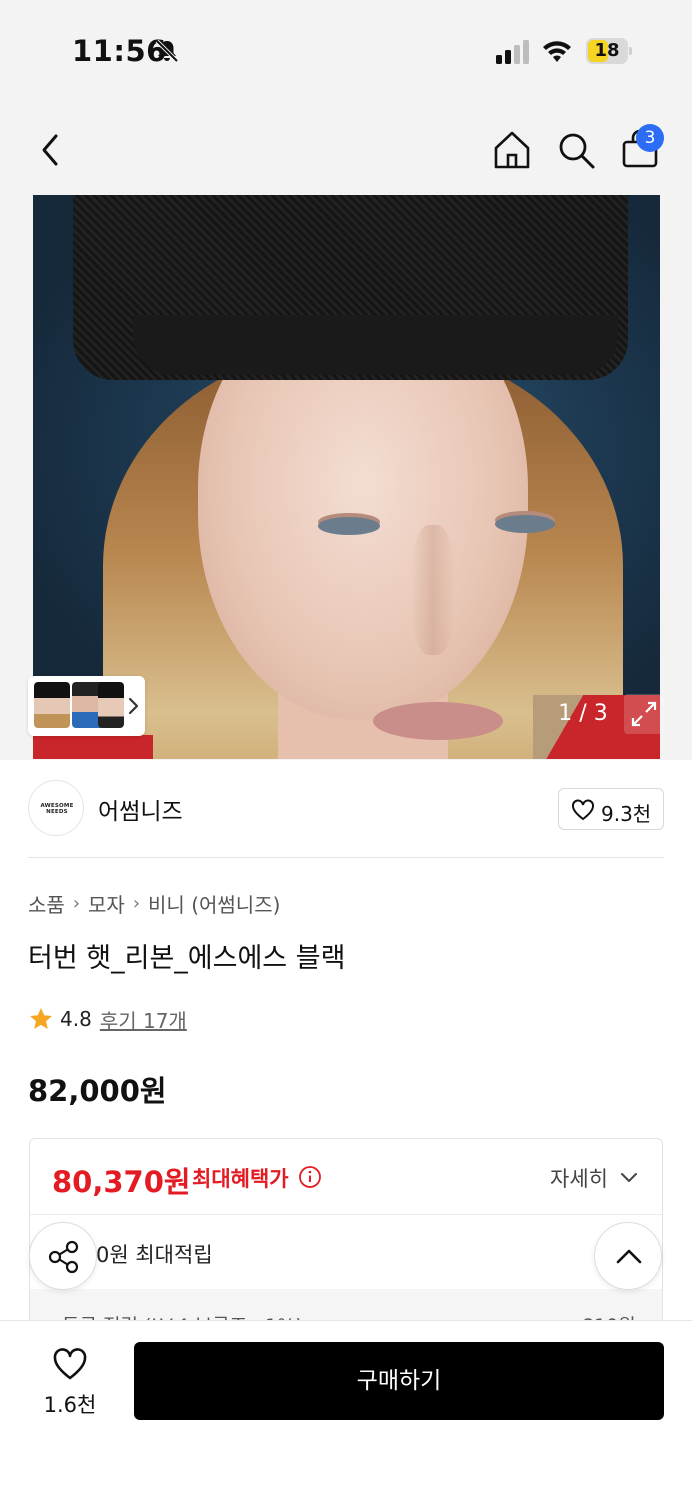  I want to click on wishlist-count: 1.6천, so click(70, 1405).